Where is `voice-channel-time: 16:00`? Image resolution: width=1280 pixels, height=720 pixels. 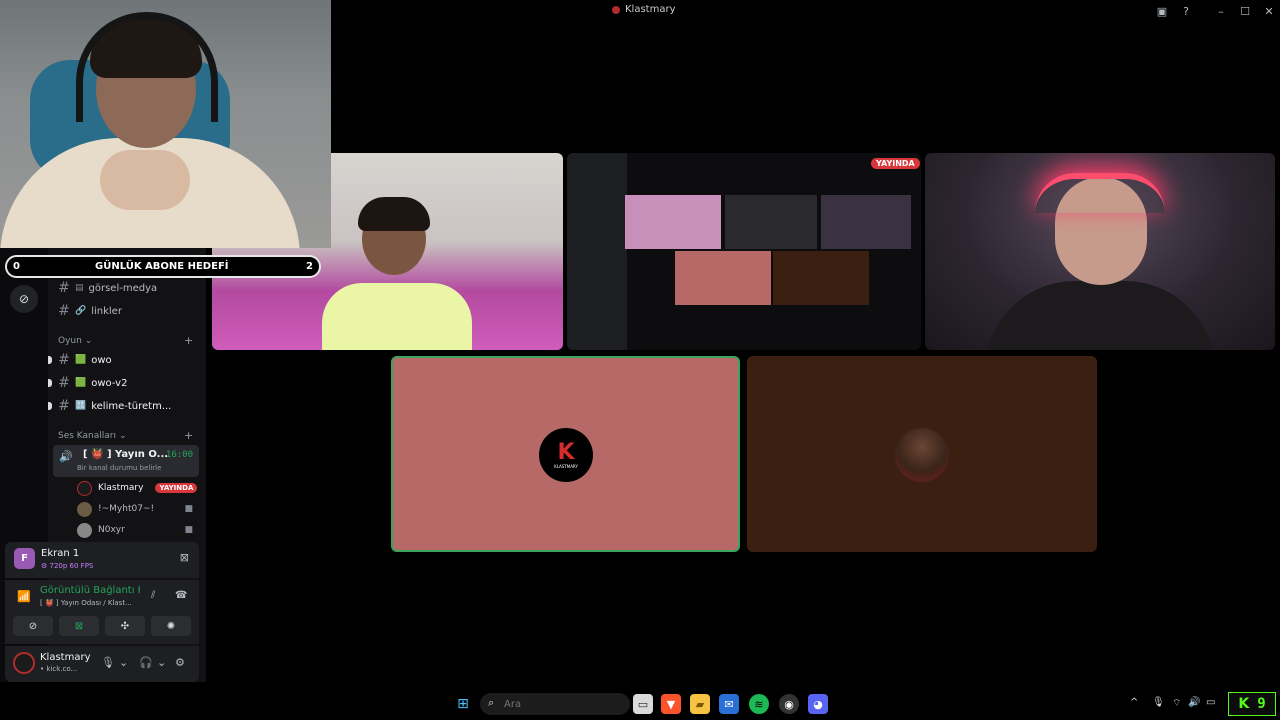
voice-channel-time: 16:00 is located at coordinates (179, 455).